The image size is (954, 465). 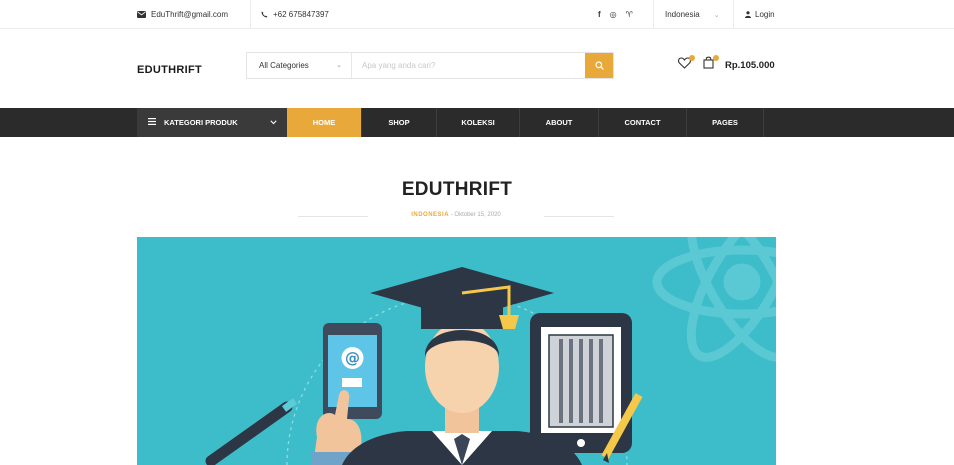 What do you see at coordinates (629, 14) in the screenshot?
I see `twitter-icon: ♈` at bounding box center [629, 14].